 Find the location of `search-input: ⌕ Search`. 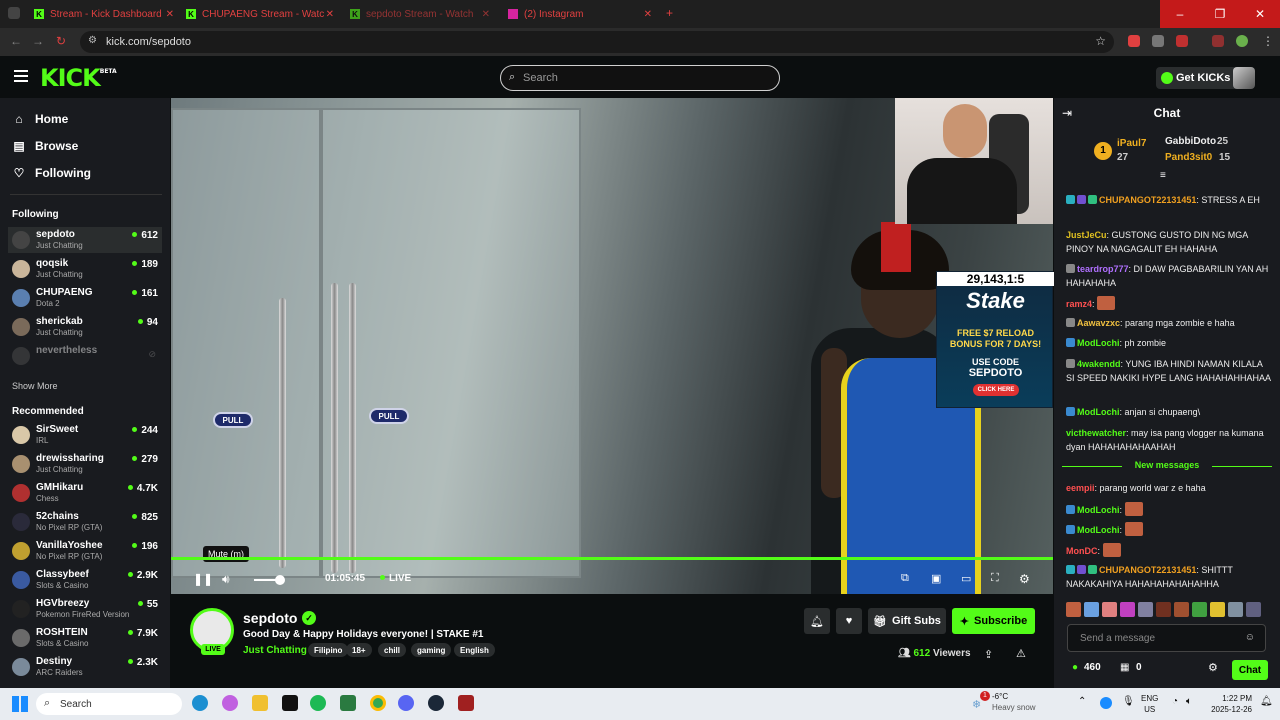

search-input: ⌕ Search is located at coordinates (640, 78).